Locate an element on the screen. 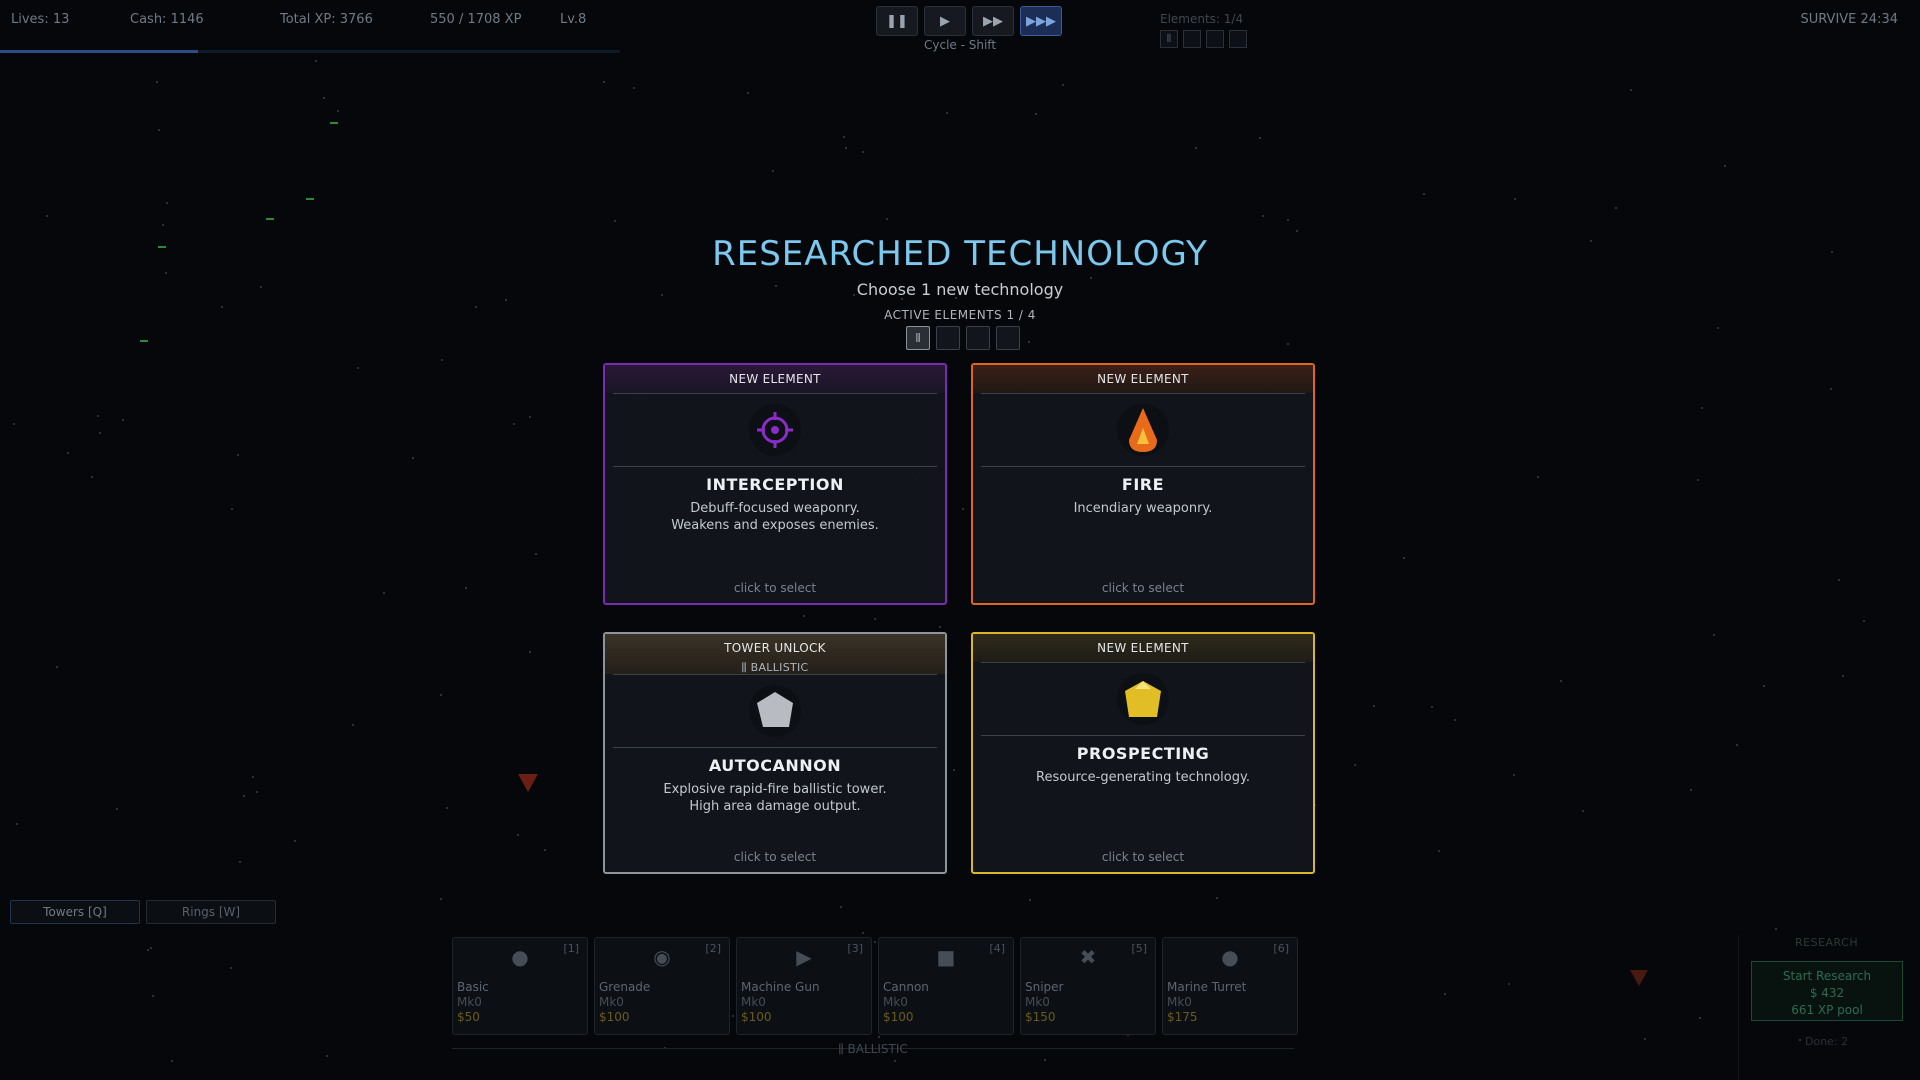 The image size is (1920, 1080). card-description: Incendiary weaponry. is located at coordinates (1143, 508).